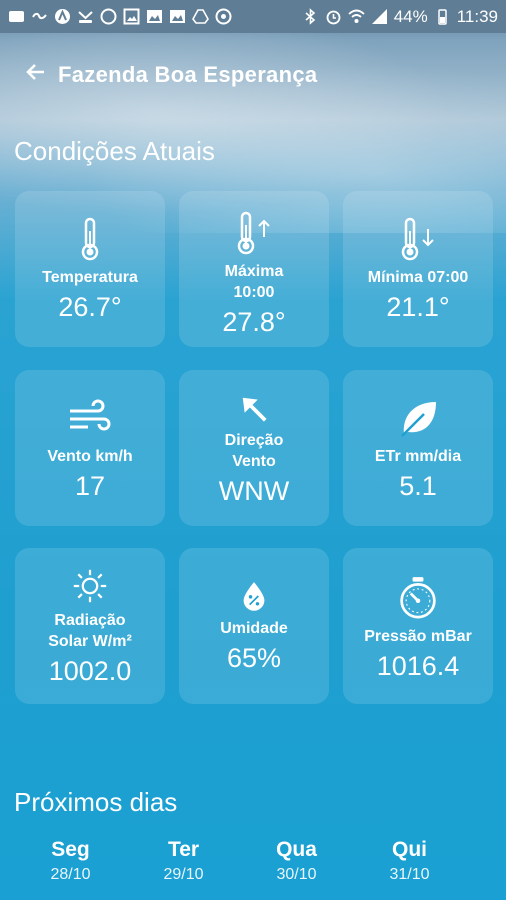  What do you see at coordinates (90, 456) in the screenshot?
I see `card-label: Vento km/h` at bounding box center [90, 456].